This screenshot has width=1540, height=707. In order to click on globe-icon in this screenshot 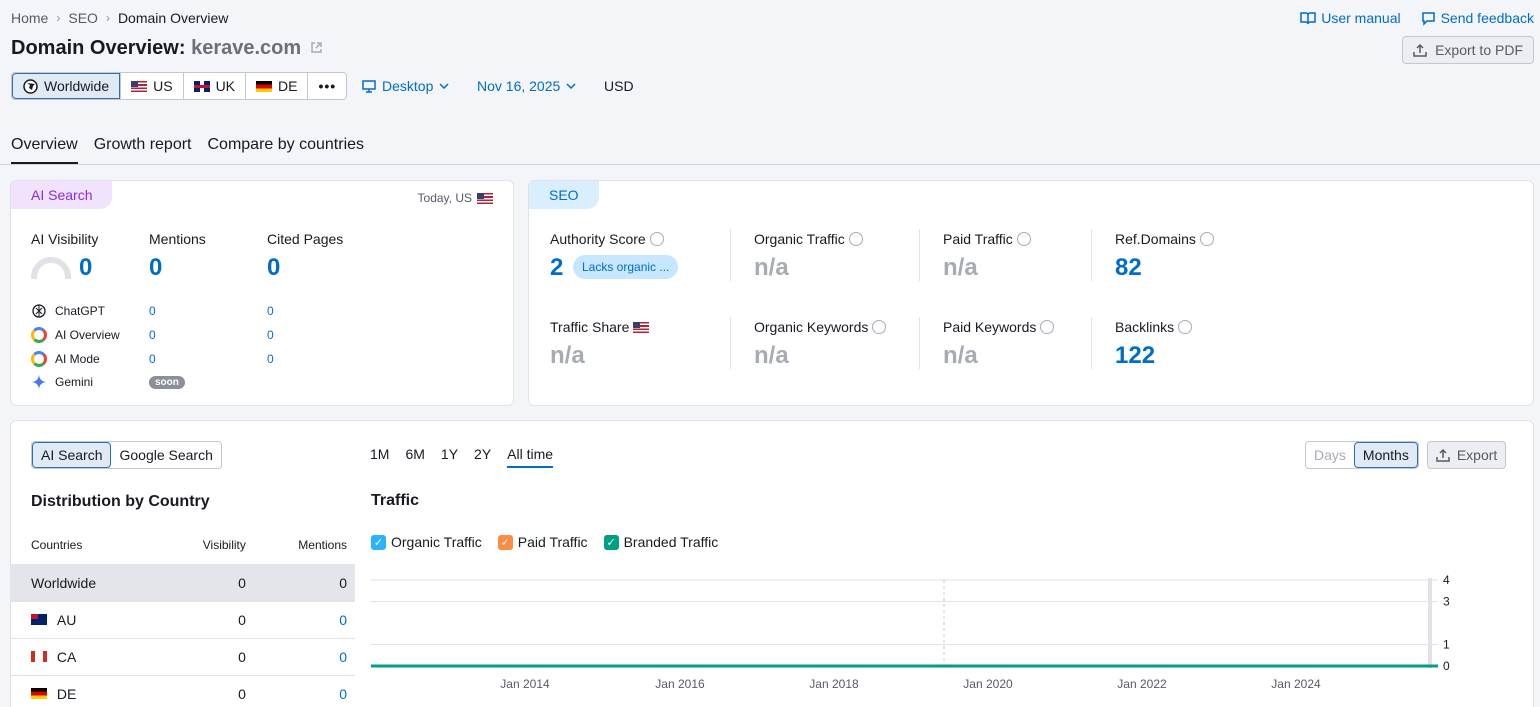, I will do `click(30, 86)`.